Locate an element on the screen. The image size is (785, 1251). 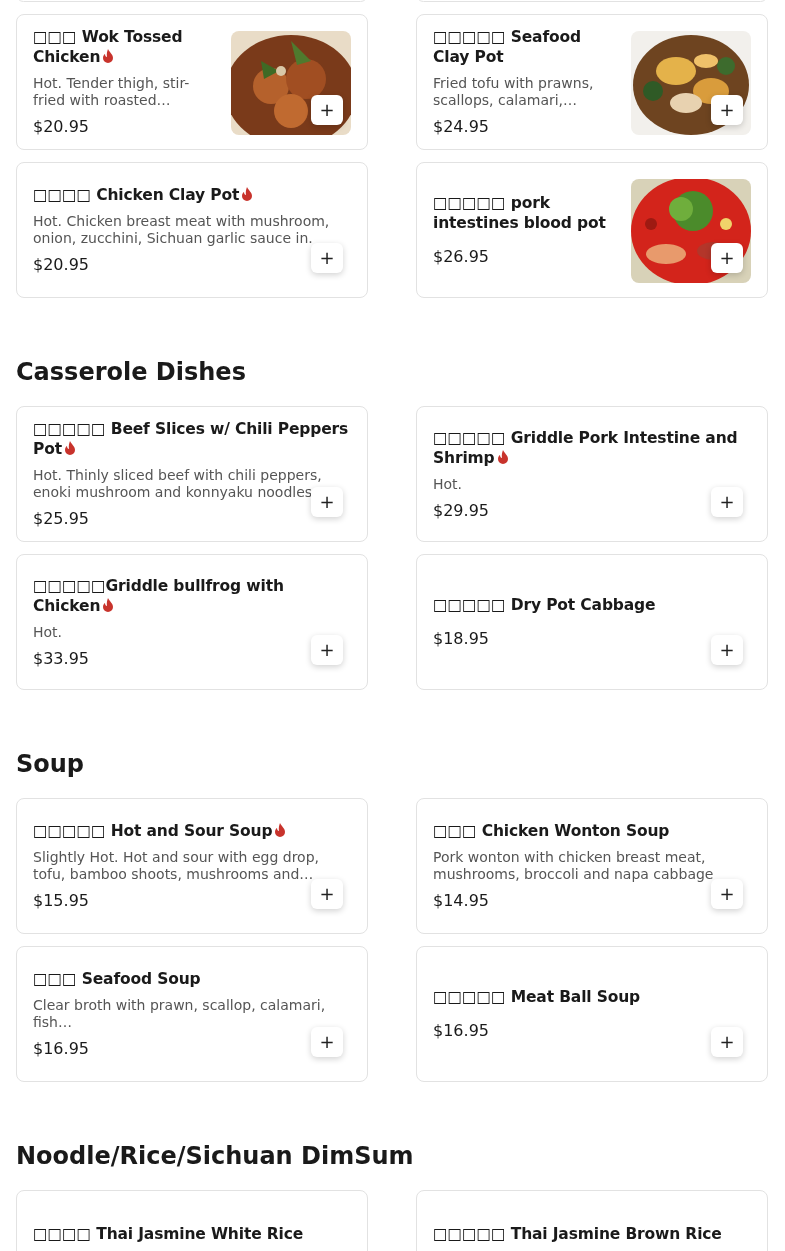
dish-title: □□□□ Thai Jasmine White Rice is located at coordinates (168, 1234).